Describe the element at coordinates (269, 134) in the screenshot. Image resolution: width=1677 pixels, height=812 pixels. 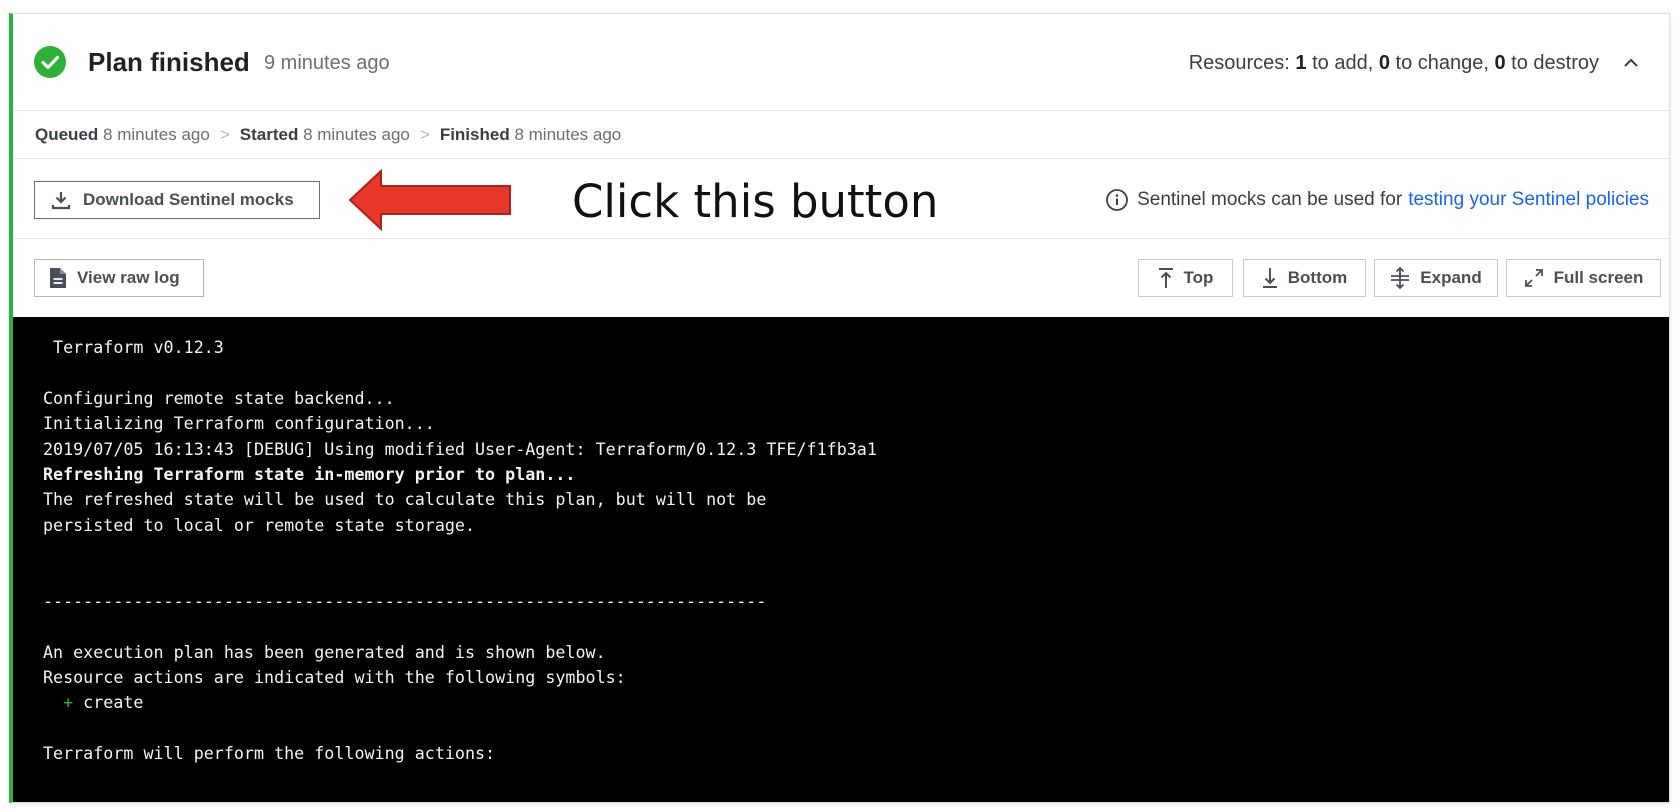
I see `started-label: Started` at that location.